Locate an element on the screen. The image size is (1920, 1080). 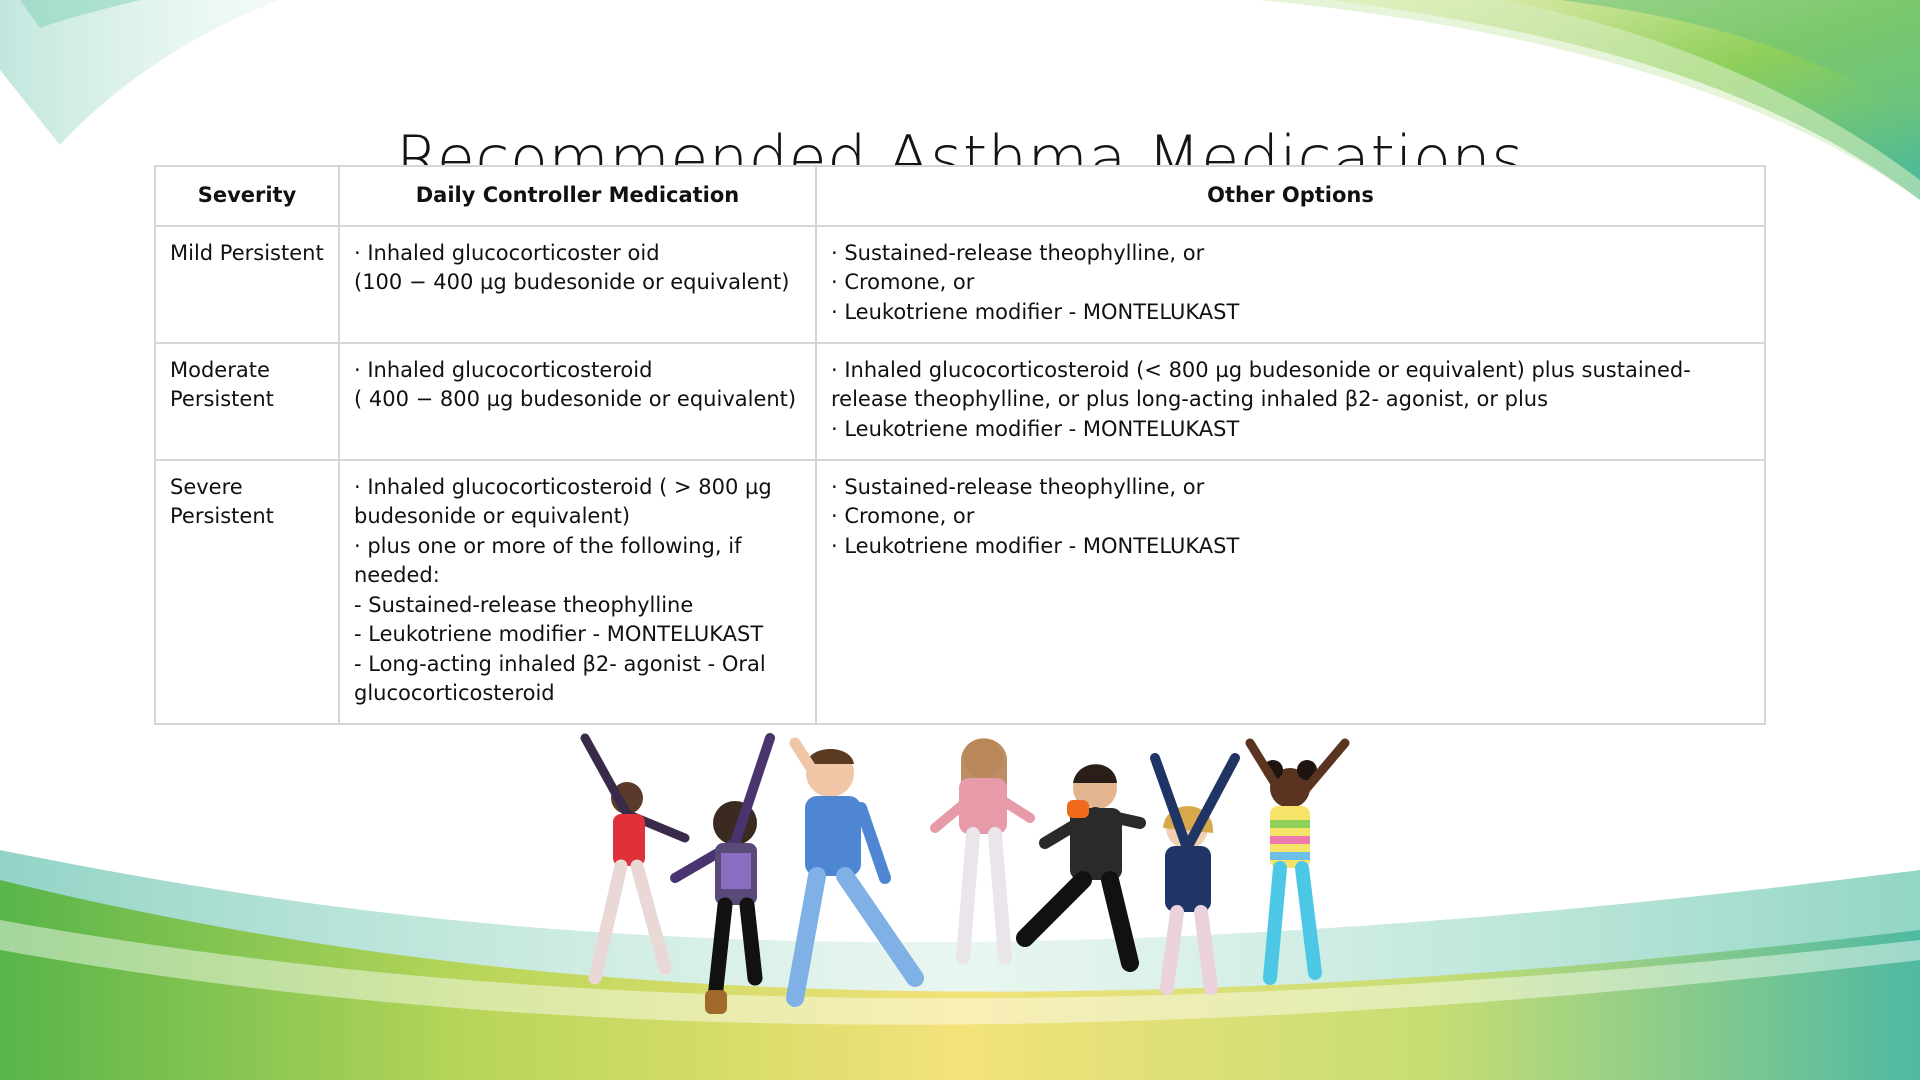
cell-severity: Moderate Persistent is located at coordinates (247, 401).